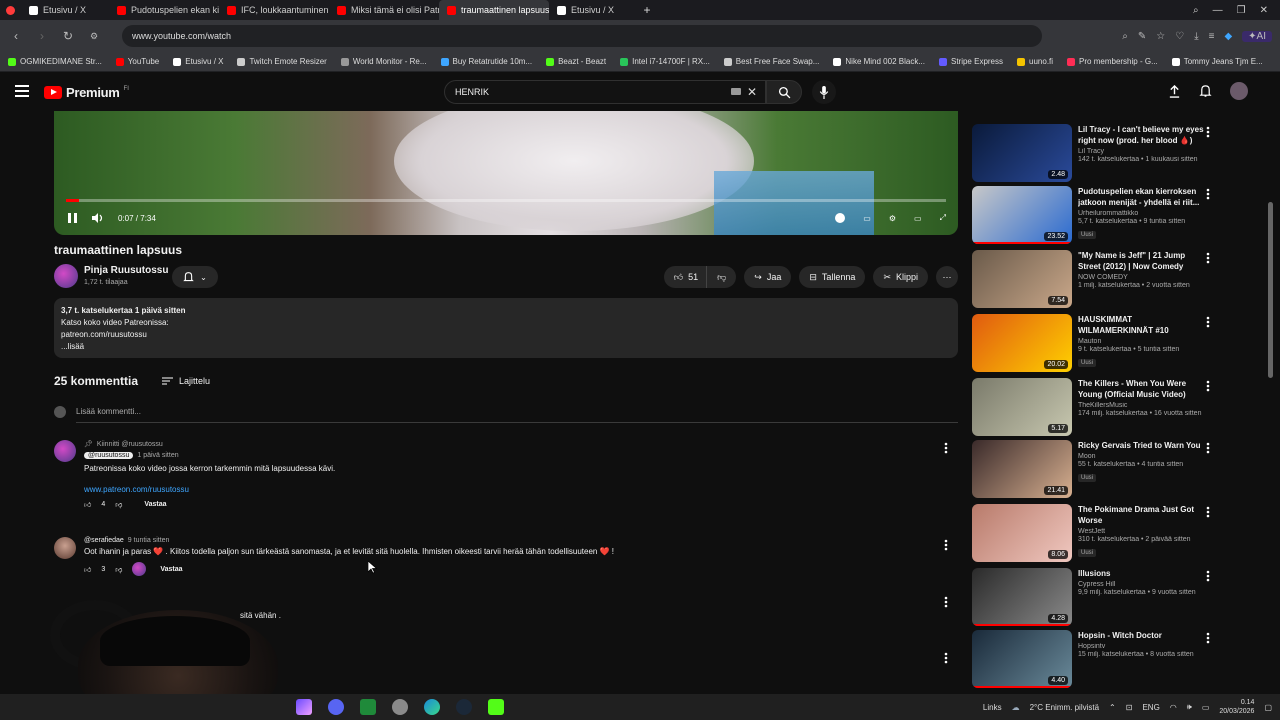  What do you see at coordinates (195, 277) in the screenshot?
I see `subscription-bell-button: ⌄` at bounding box center [195, 277].